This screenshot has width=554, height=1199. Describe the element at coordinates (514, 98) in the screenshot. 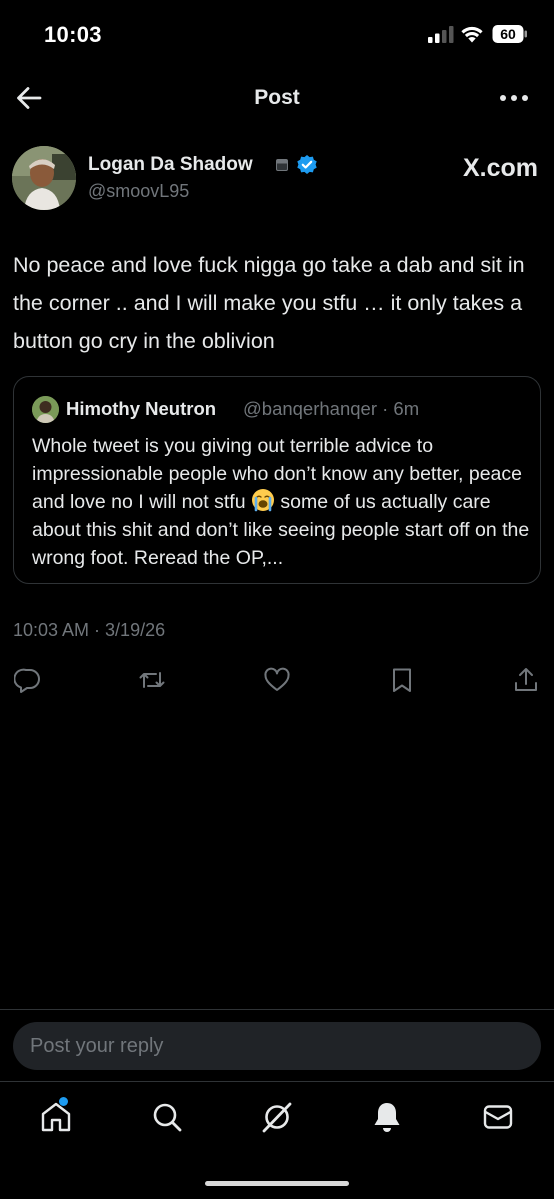

I see `more-options-icon` at that location.